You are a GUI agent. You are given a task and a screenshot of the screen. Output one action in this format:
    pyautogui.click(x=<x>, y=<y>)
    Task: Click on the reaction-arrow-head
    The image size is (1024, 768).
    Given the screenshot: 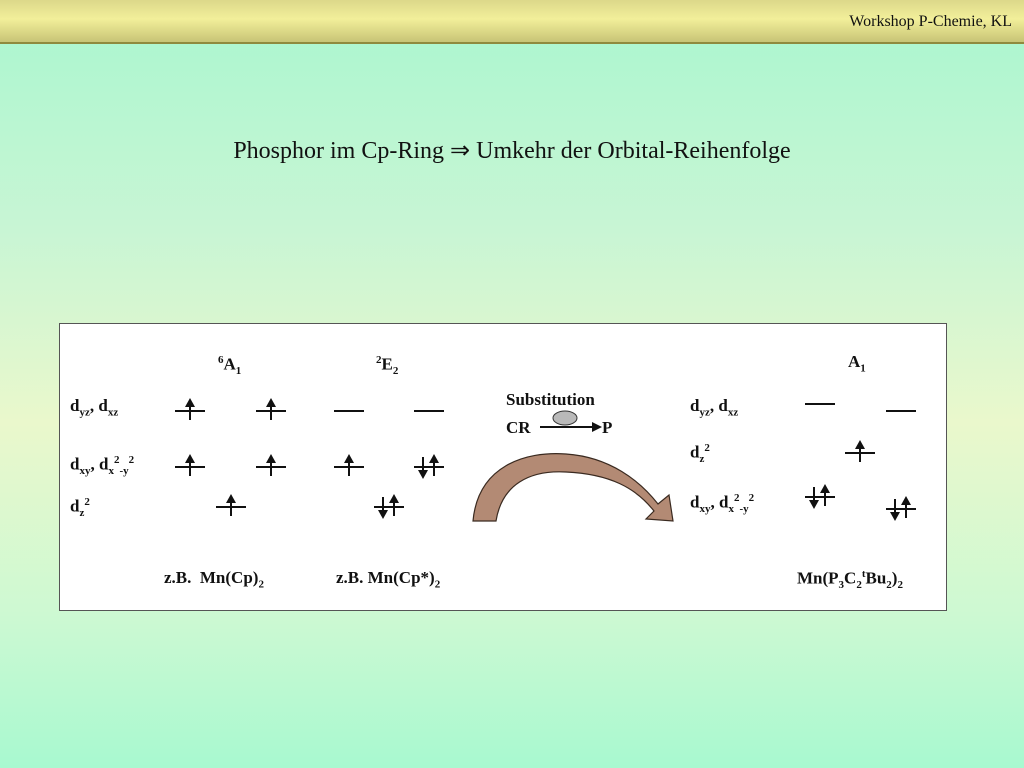 What is the action you would take?
    pyautogui.click(x=597, y=427)
    